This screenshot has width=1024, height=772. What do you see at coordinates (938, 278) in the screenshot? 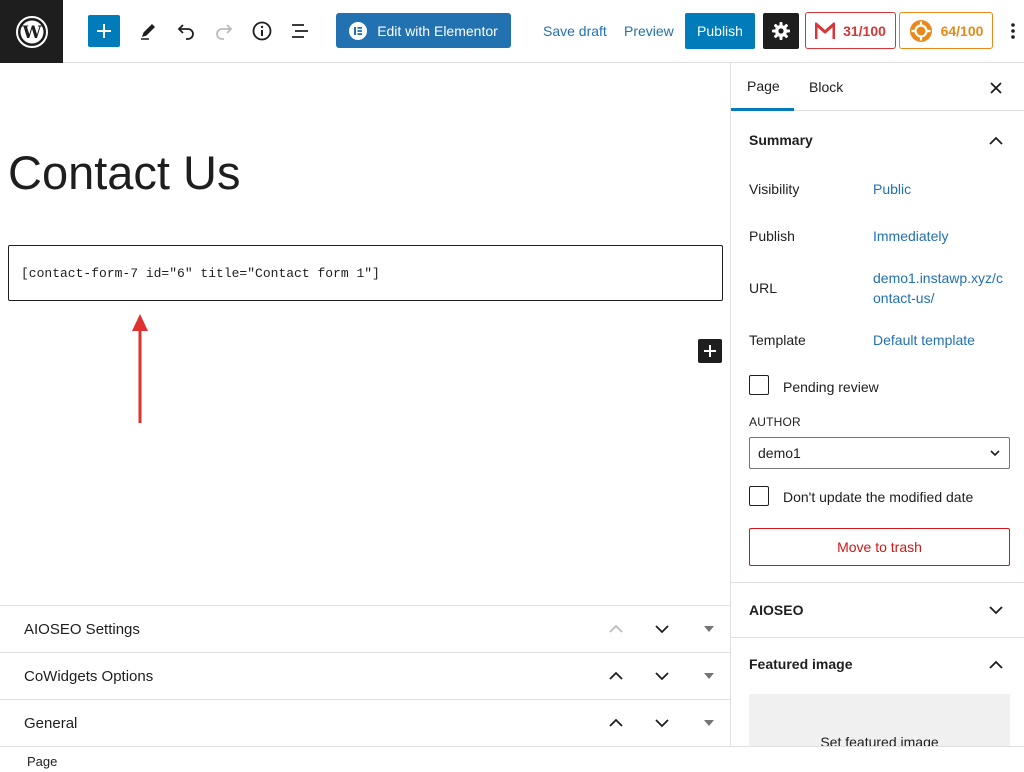
I see `url-value-line1: demo1.instawp.xyz/c` at bounding box center [938, 278].